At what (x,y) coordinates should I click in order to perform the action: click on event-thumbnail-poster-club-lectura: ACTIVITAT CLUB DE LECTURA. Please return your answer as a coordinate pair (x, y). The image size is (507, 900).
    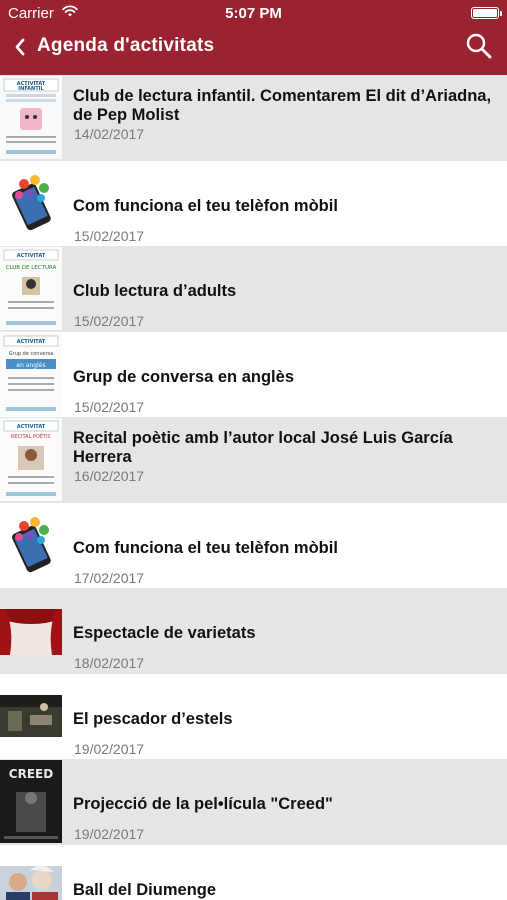
    Looking at the image, I should click on (31, 288).